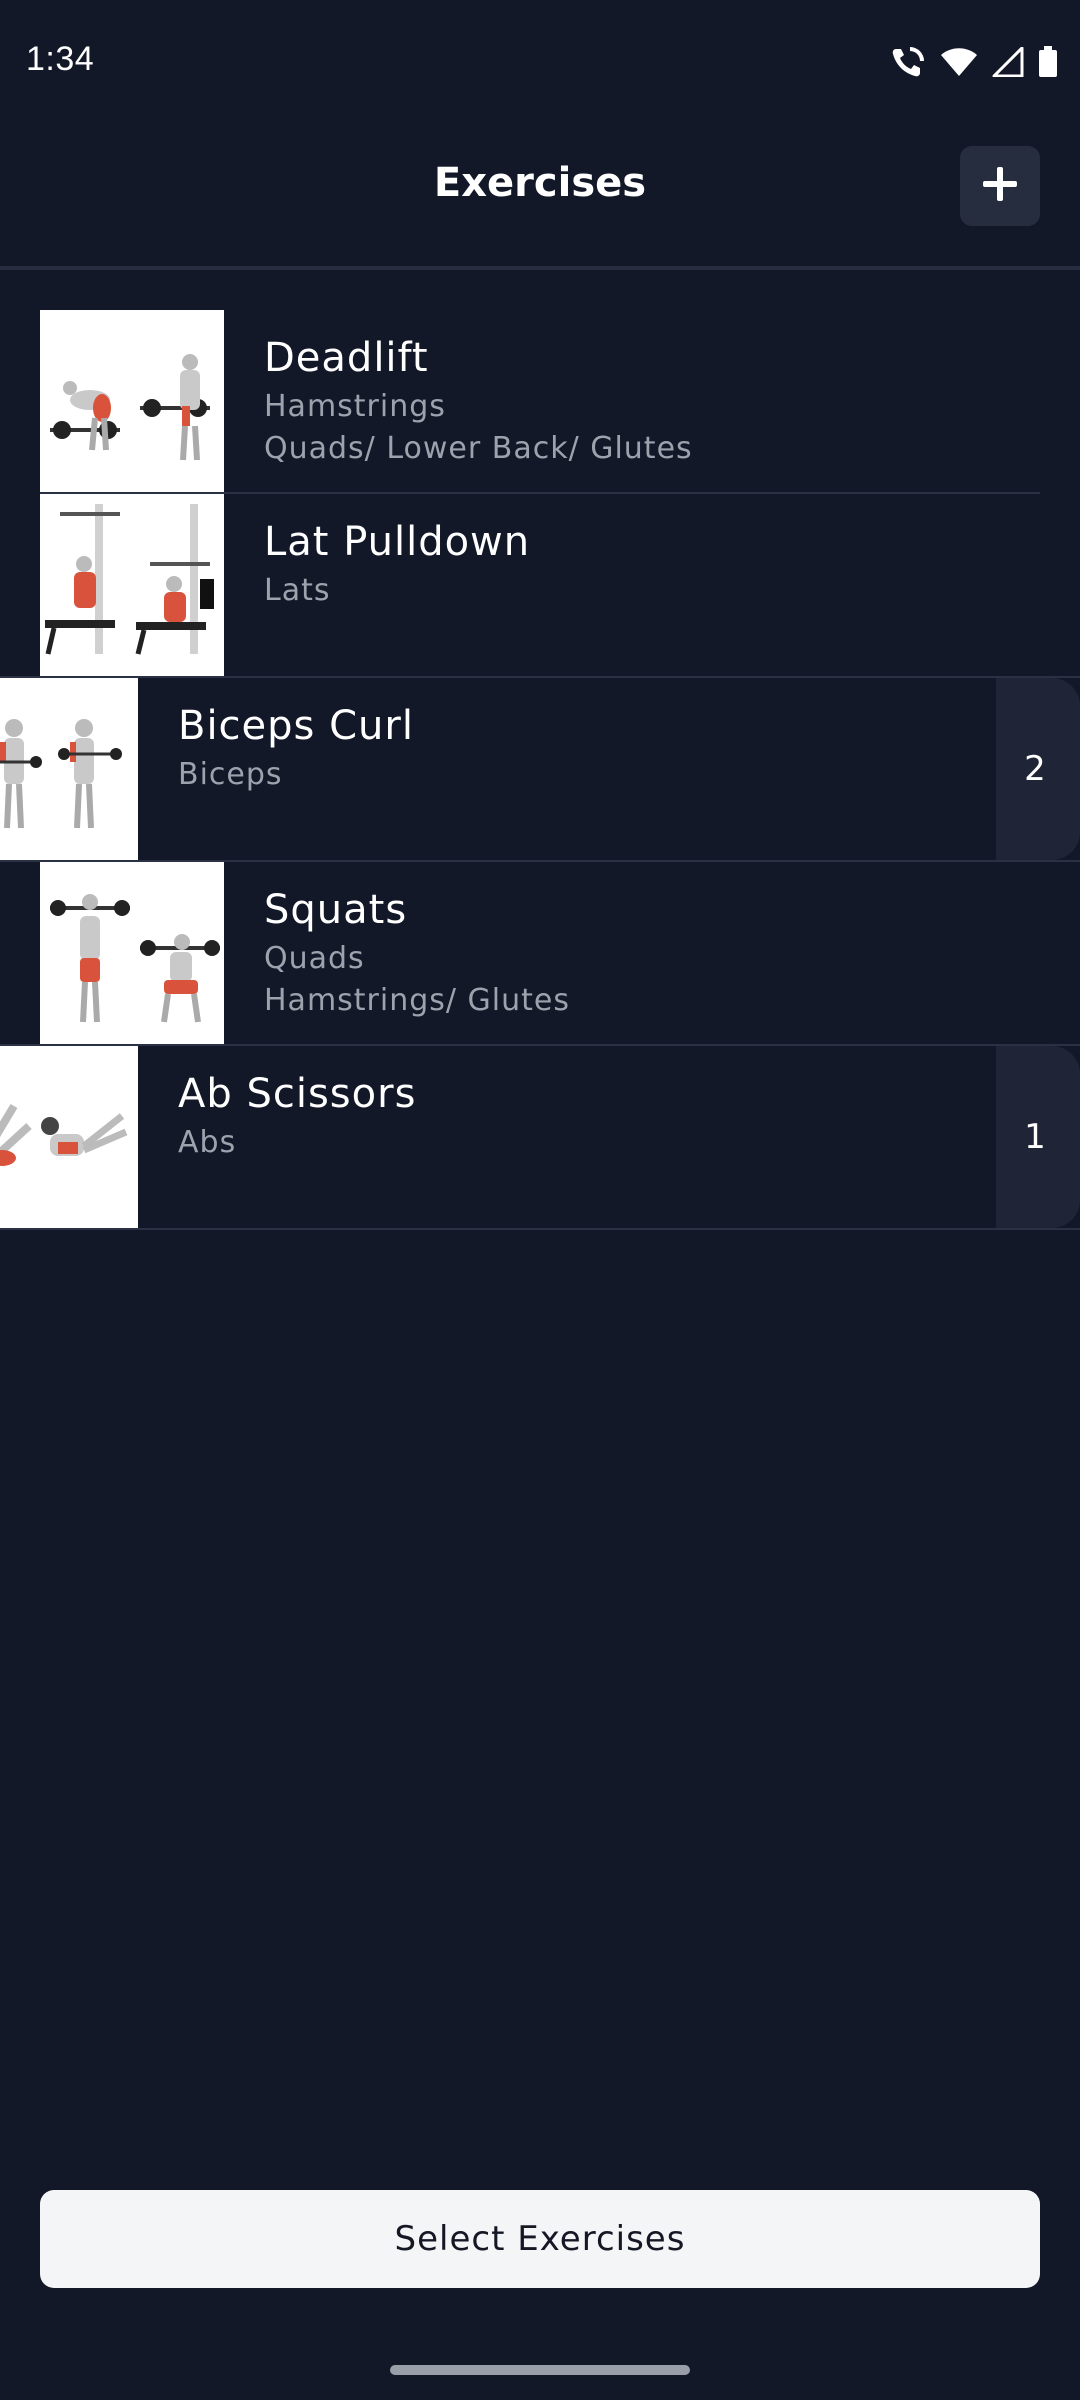  Describe the element at coordinates (60, 59) in the screenshot. I see `status-time: 1:34` at that location.